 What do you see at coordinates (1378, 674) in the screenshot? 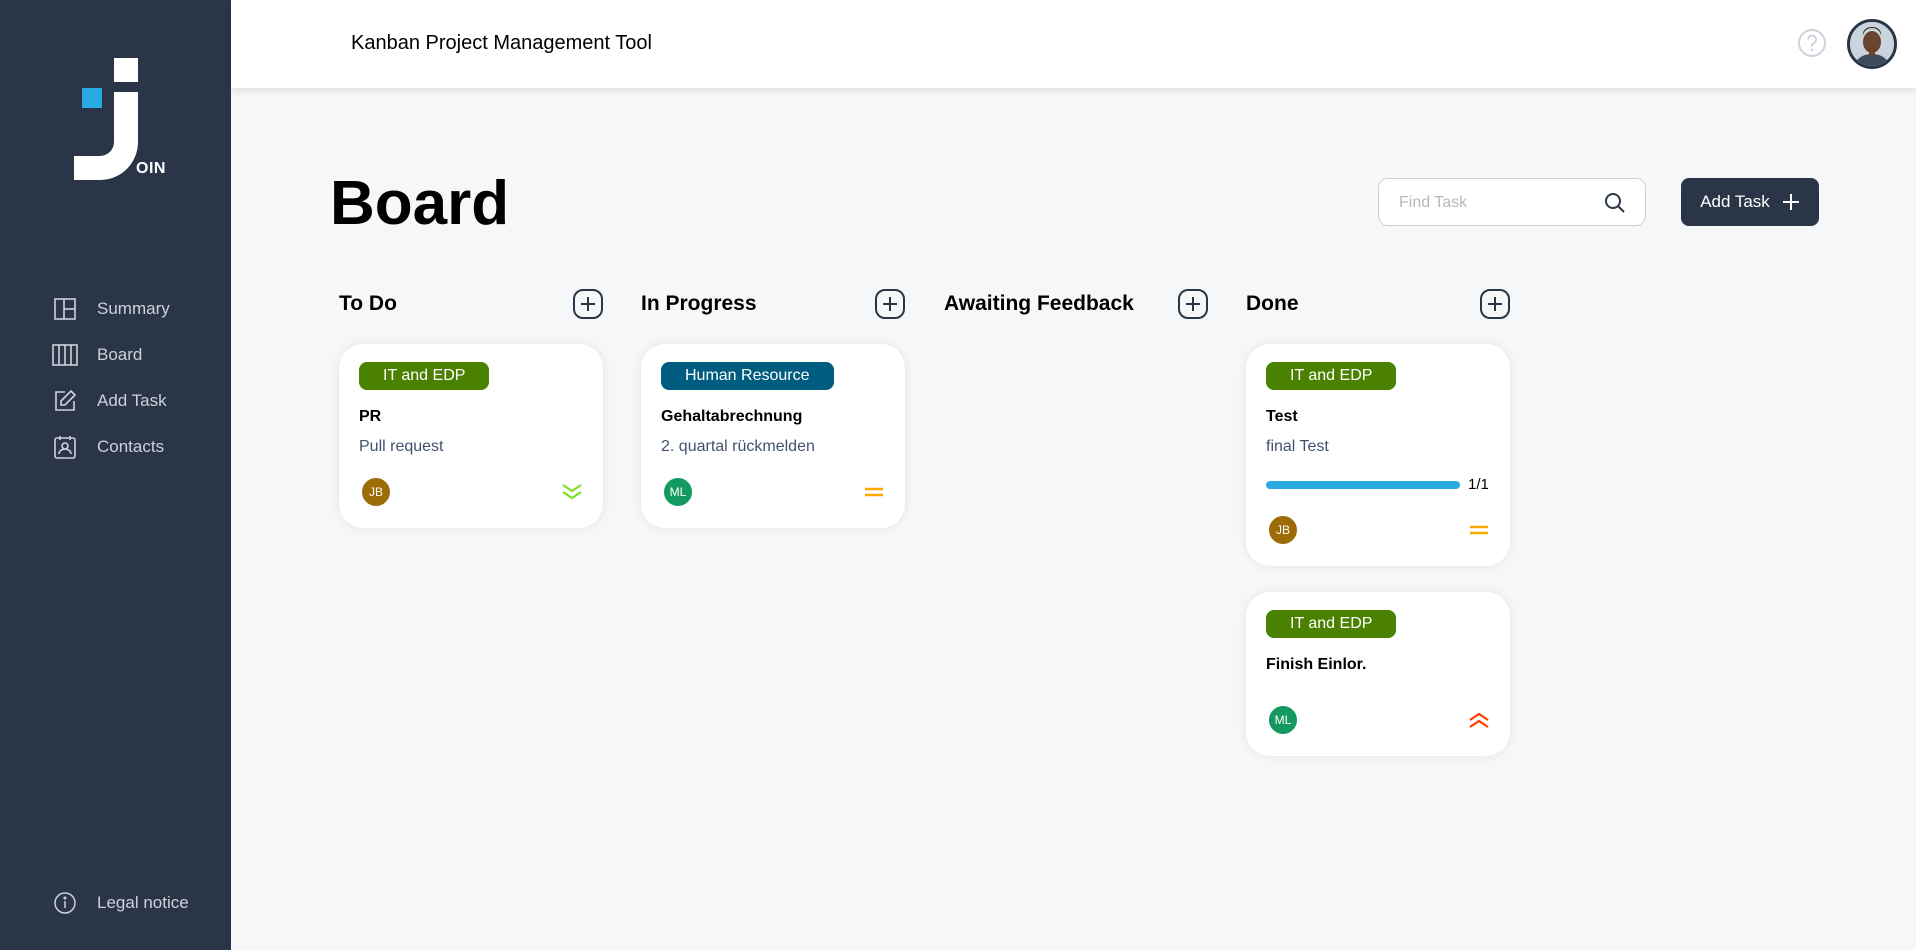
I see `task-card: IT and EDP Finish Einlor. ML` at bounding box center [1378, 674].